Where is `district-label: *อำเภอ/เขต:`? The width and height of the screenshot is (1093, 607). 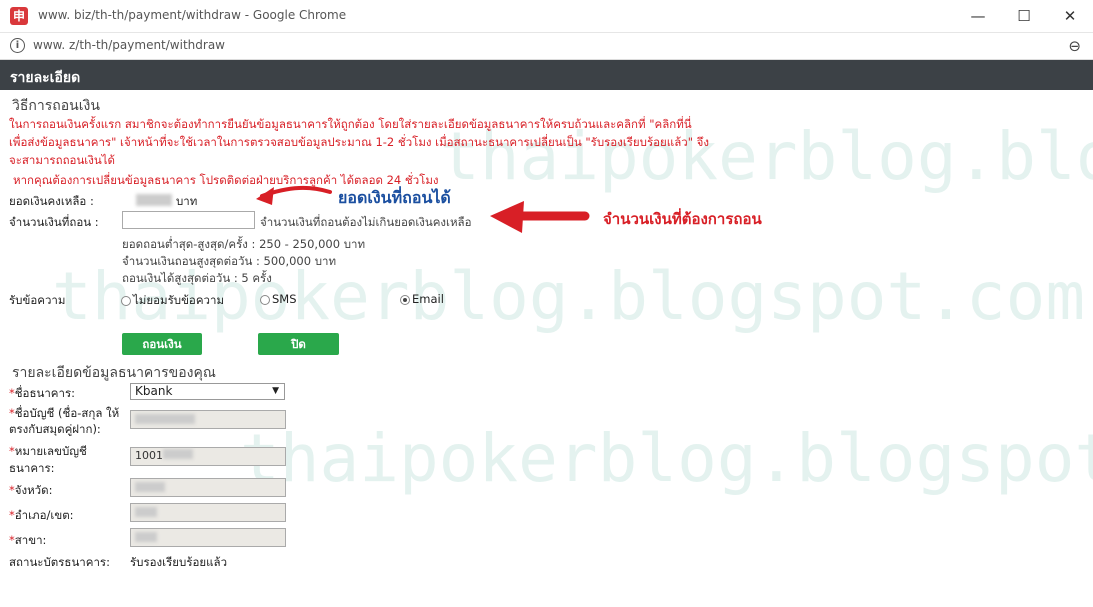 district-label: *อำเภอ/เขต: is located at coordinates (41, 516).